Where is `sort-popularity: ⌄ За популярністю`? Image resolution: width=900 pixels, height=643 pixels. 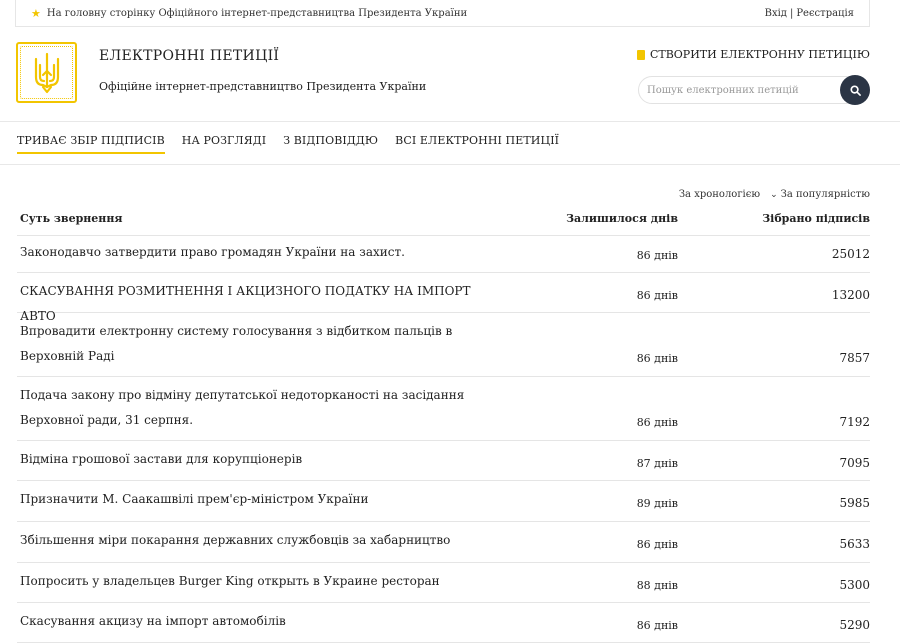 sort-popularity: ⌄ За популярністю is located at coordinates (820, 194).